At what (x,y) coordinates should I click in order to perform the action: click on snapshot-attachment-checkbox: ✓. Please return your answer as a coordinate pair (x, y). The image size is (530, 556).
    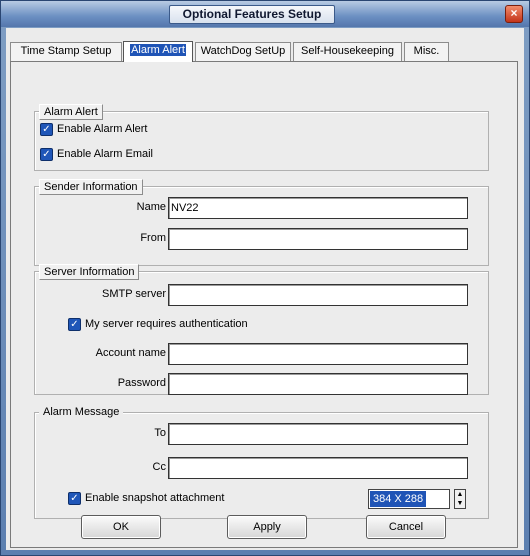
    Looking at the image, I should click on (74, 498).